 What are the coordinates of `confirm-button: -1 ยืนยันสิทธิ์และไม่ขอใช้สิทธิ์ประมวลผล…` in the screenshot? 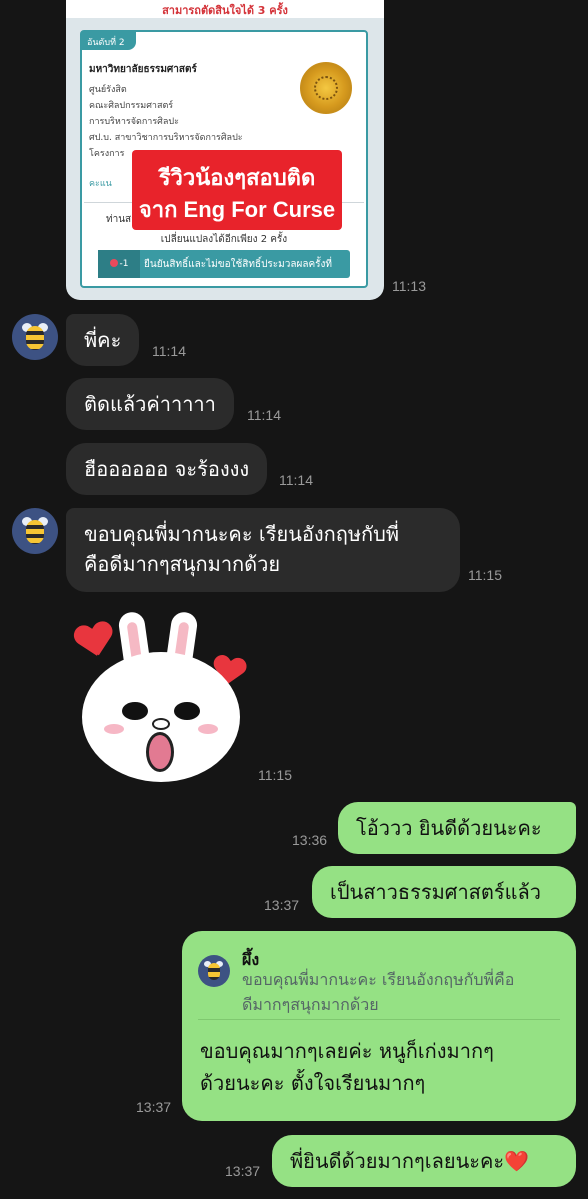 It's located at (224, 264).